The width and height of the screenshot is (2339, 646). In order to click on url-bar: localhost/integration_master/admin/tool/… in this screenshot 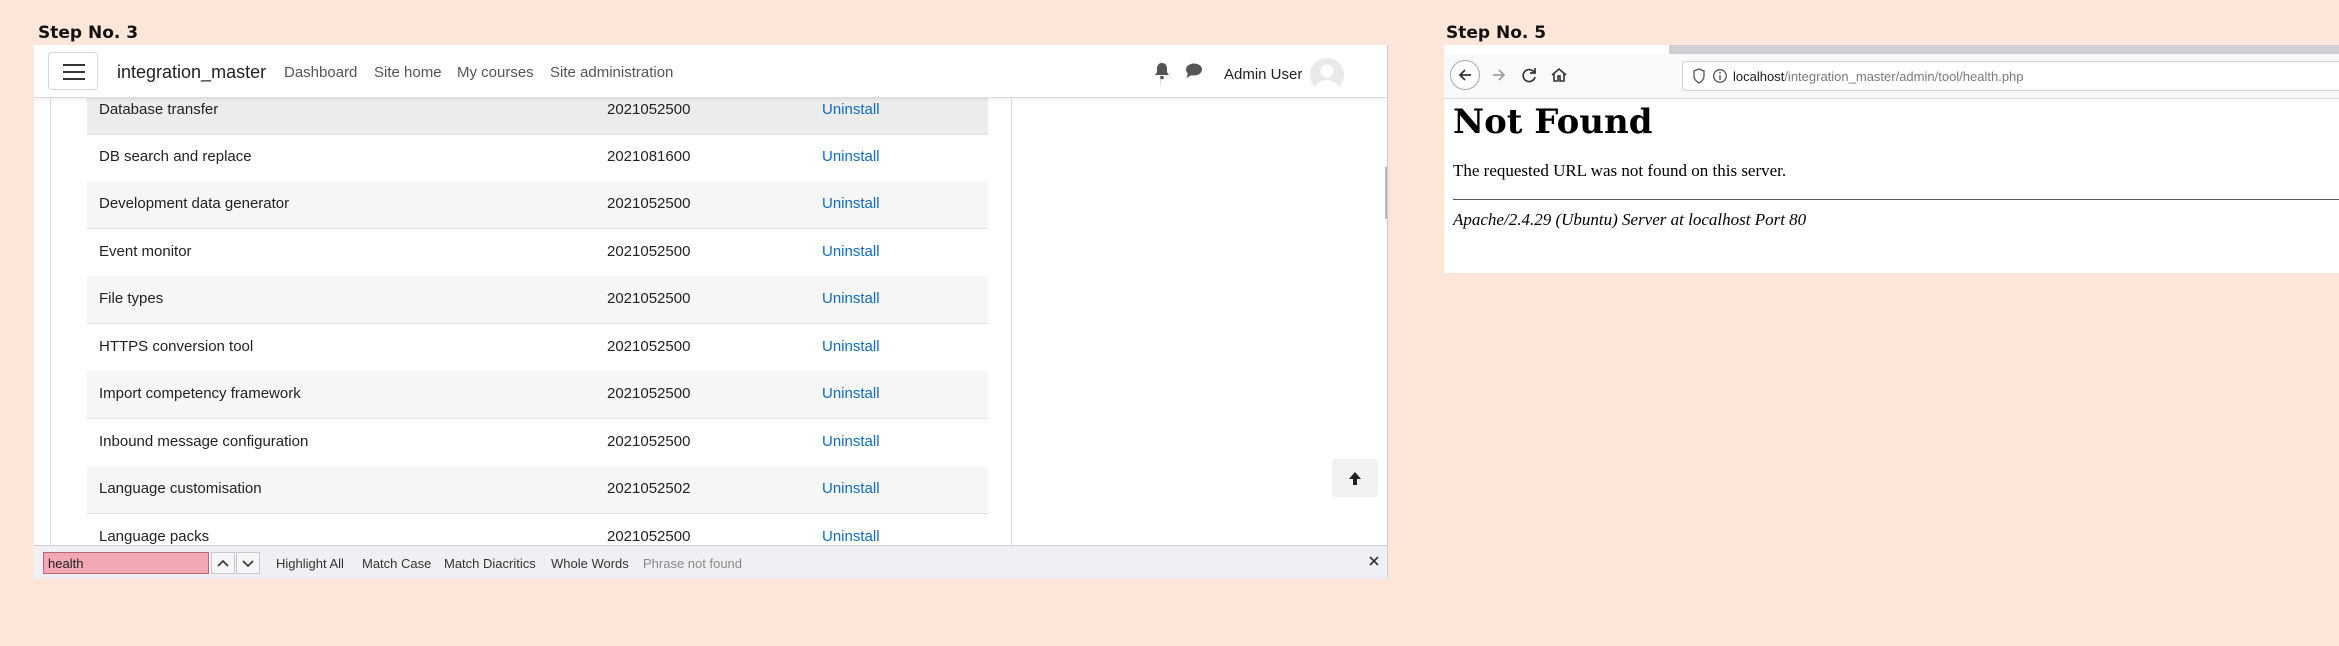, I will do `click(2010, 76)`.